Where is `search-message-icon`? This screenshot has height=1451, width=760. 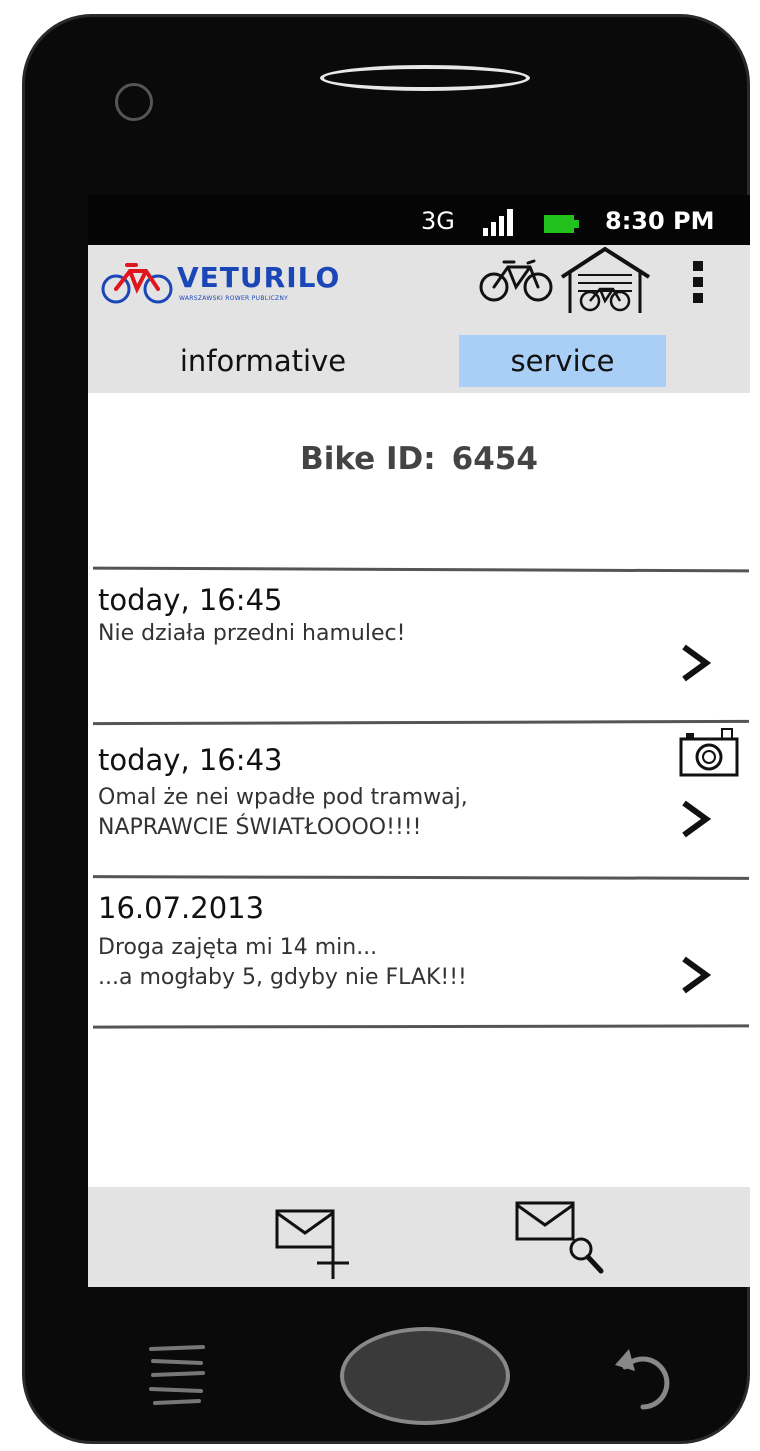
search-message-icon is located at coordinates (563, 1239).